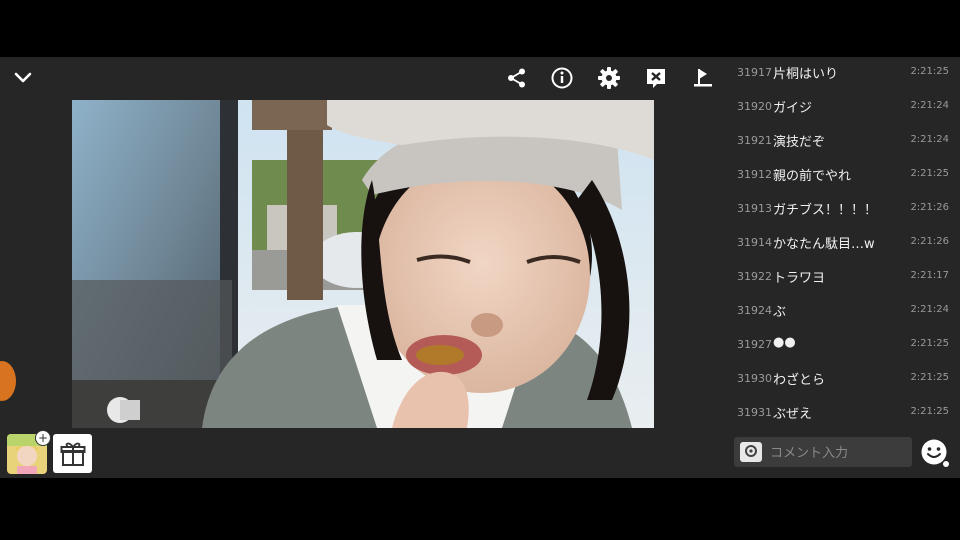 This screenshot has width=960, height=540. What do you see at coordinates (799, 278) in the screenshot?
I see `comment-text: トラワヨ` at bounding box center [799, 278].